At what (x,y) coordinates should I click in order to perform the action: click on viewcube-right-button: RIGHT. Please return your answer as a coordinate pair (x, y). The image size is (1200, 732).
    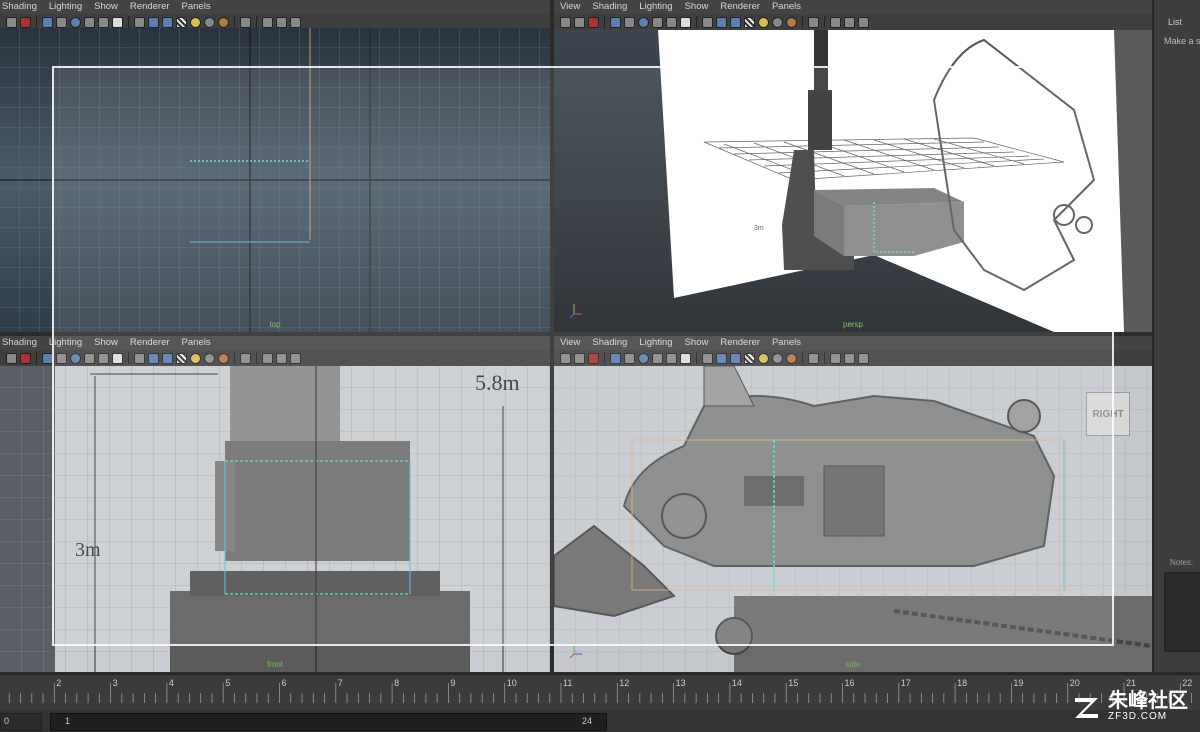
    Looking at the image, I should click on (1108, 414).